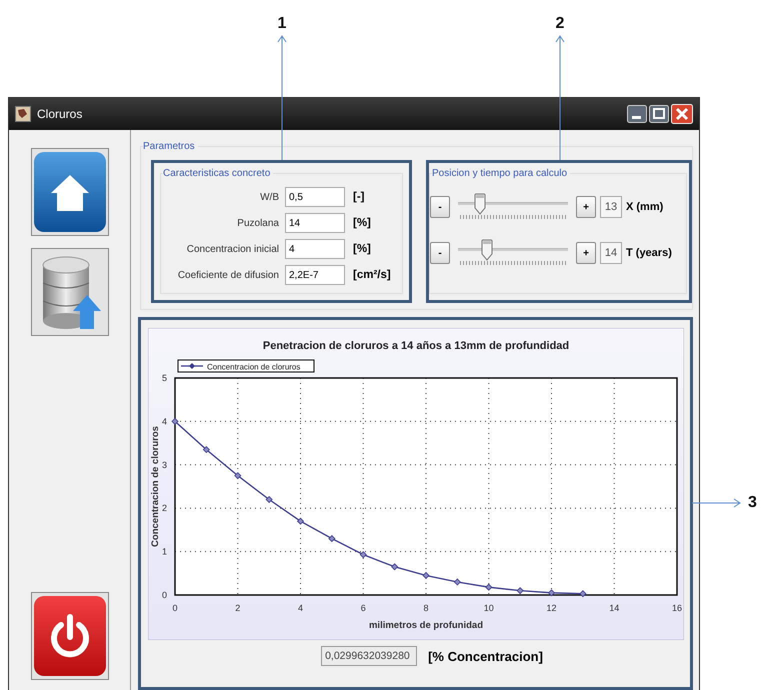  Describe the element at coordinates (164, 595) in the screenshot. I see `y-tick-label: 0` at that location.